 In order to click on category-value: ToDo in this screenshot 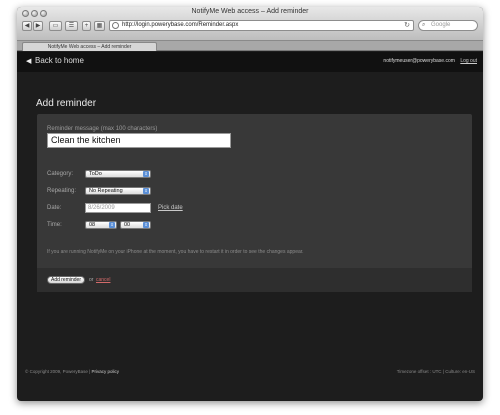, I will do `click(95, 174)`.